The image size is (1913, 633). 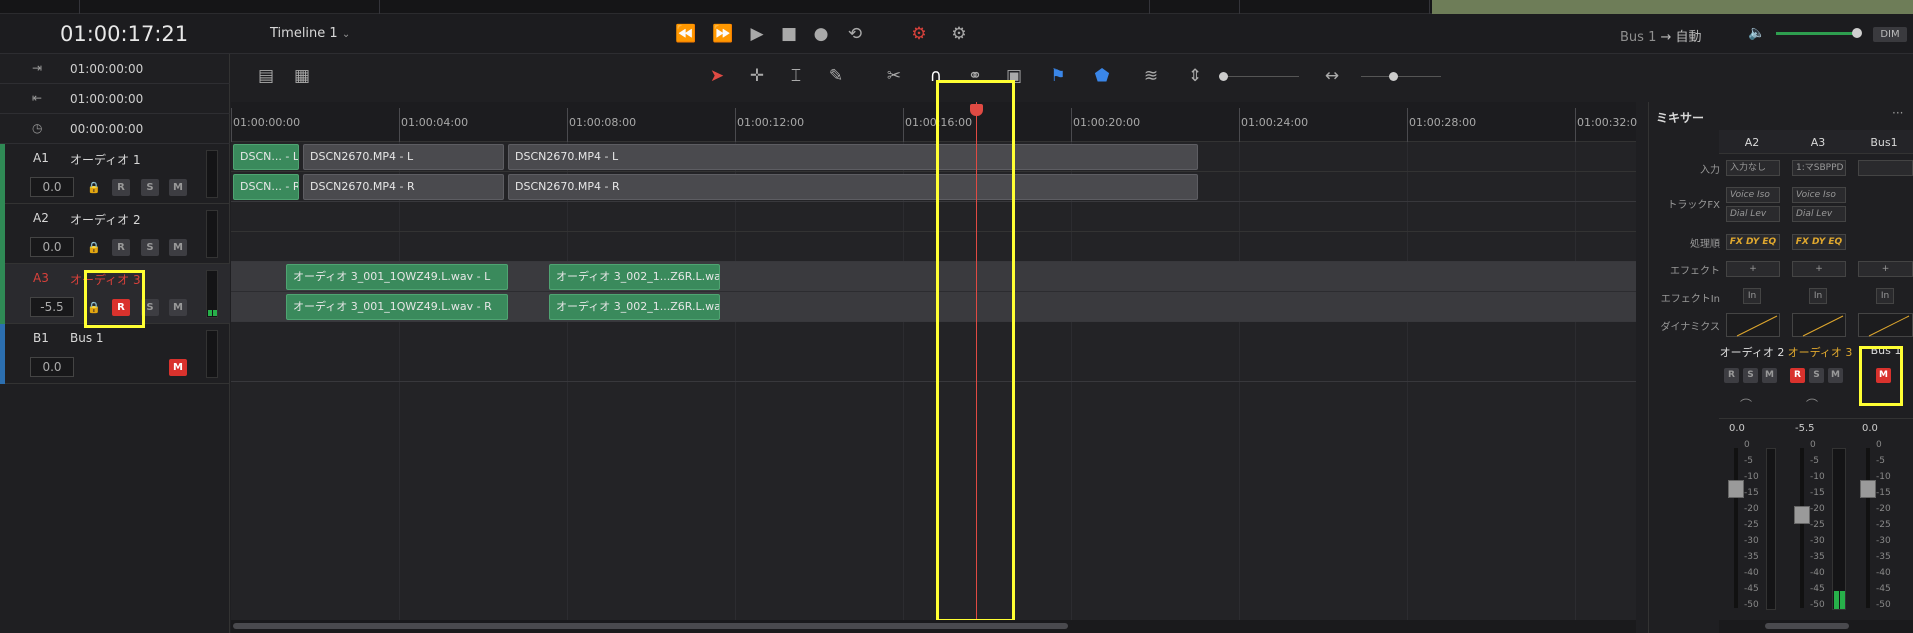 I want to click on monitor-volume-knob, so click(x=1857, y=33).